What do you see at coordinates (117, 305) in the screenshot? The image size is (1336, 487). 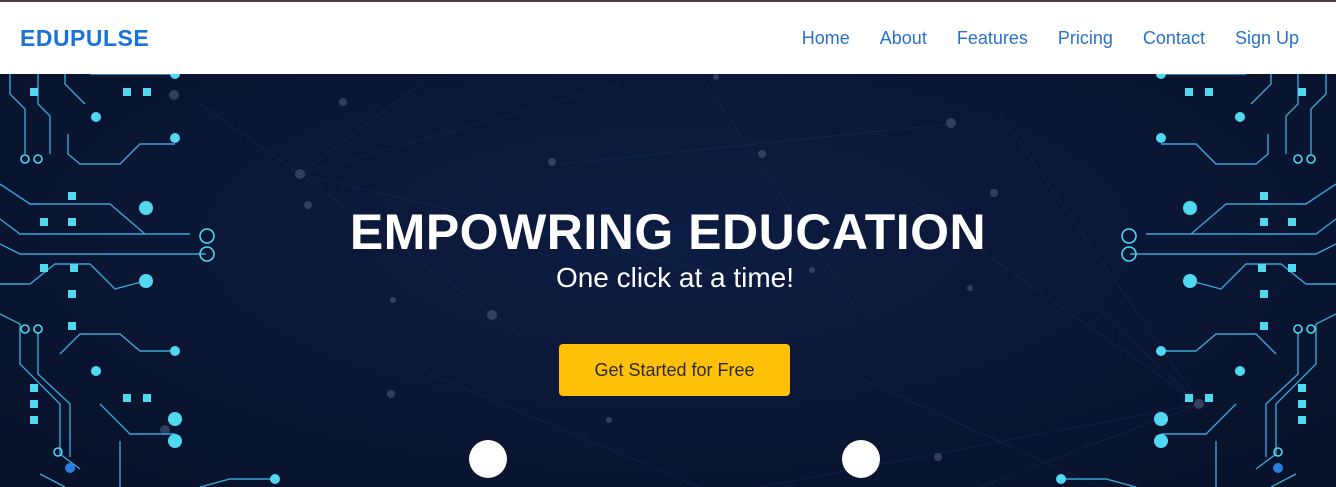 I see `left-circuit-rings` at bounding box center [117, 305].